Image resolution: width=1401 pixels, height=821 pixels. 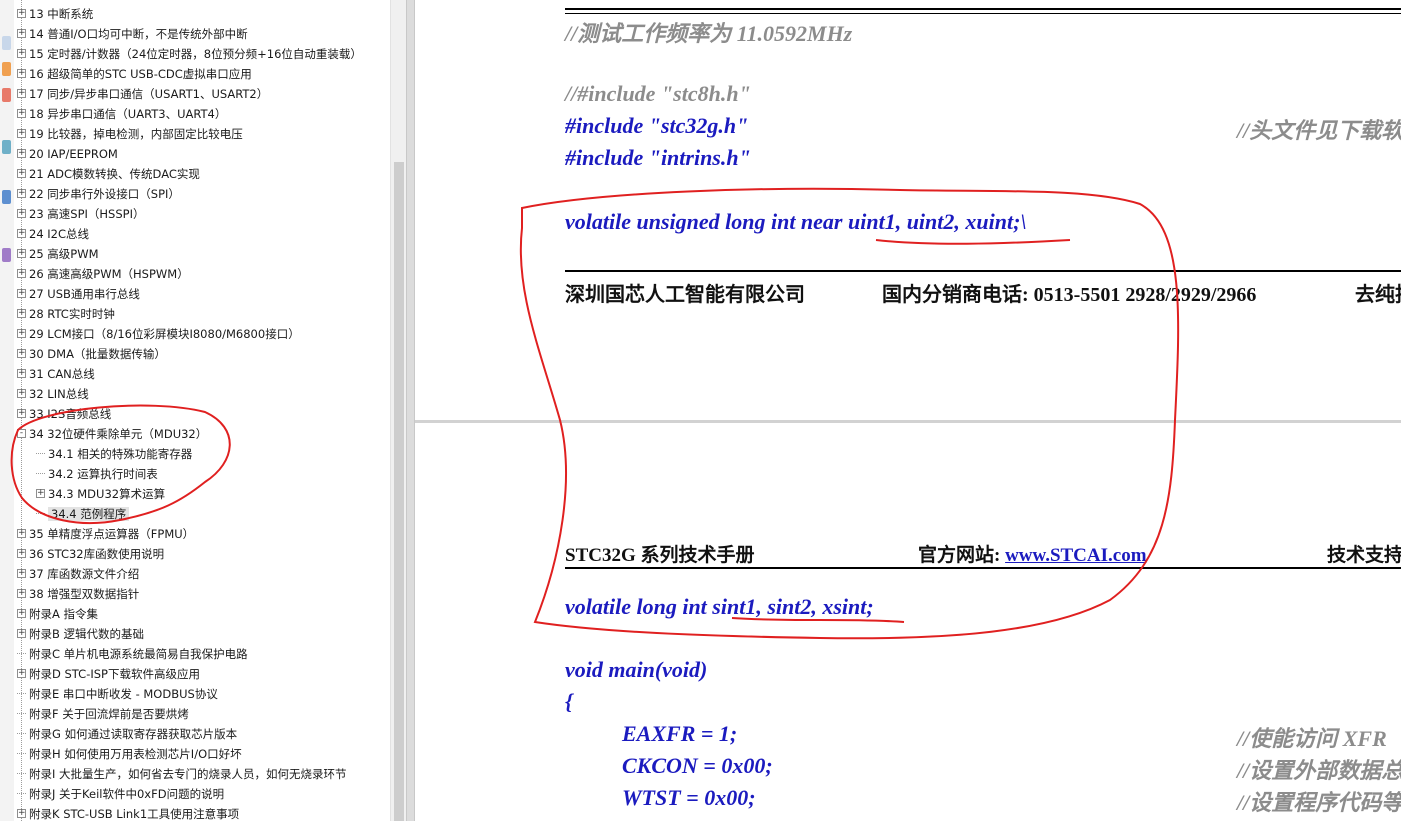 What do you see at coordinates (399, 491) in the screenshot?
I see `outline-scrollbar-thumb` at bounding box center [399, 491].